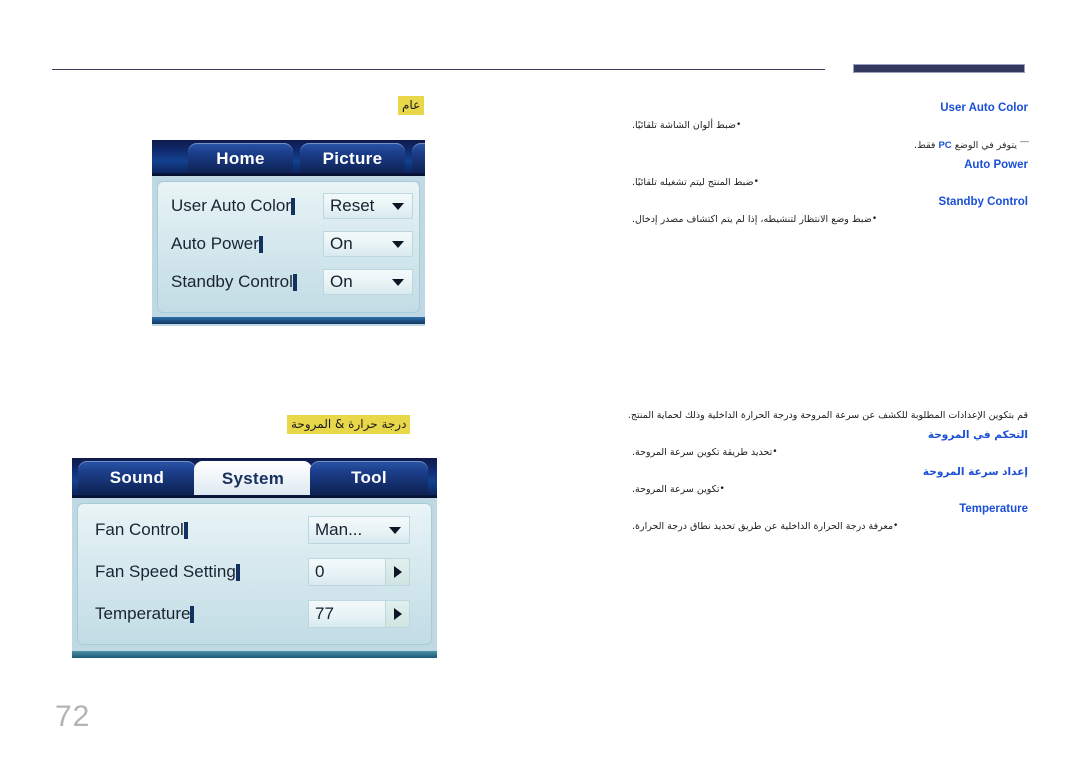 The image size is (1080, 763). I want to click on osd-tab-picture: Picture, so click(352, 158).